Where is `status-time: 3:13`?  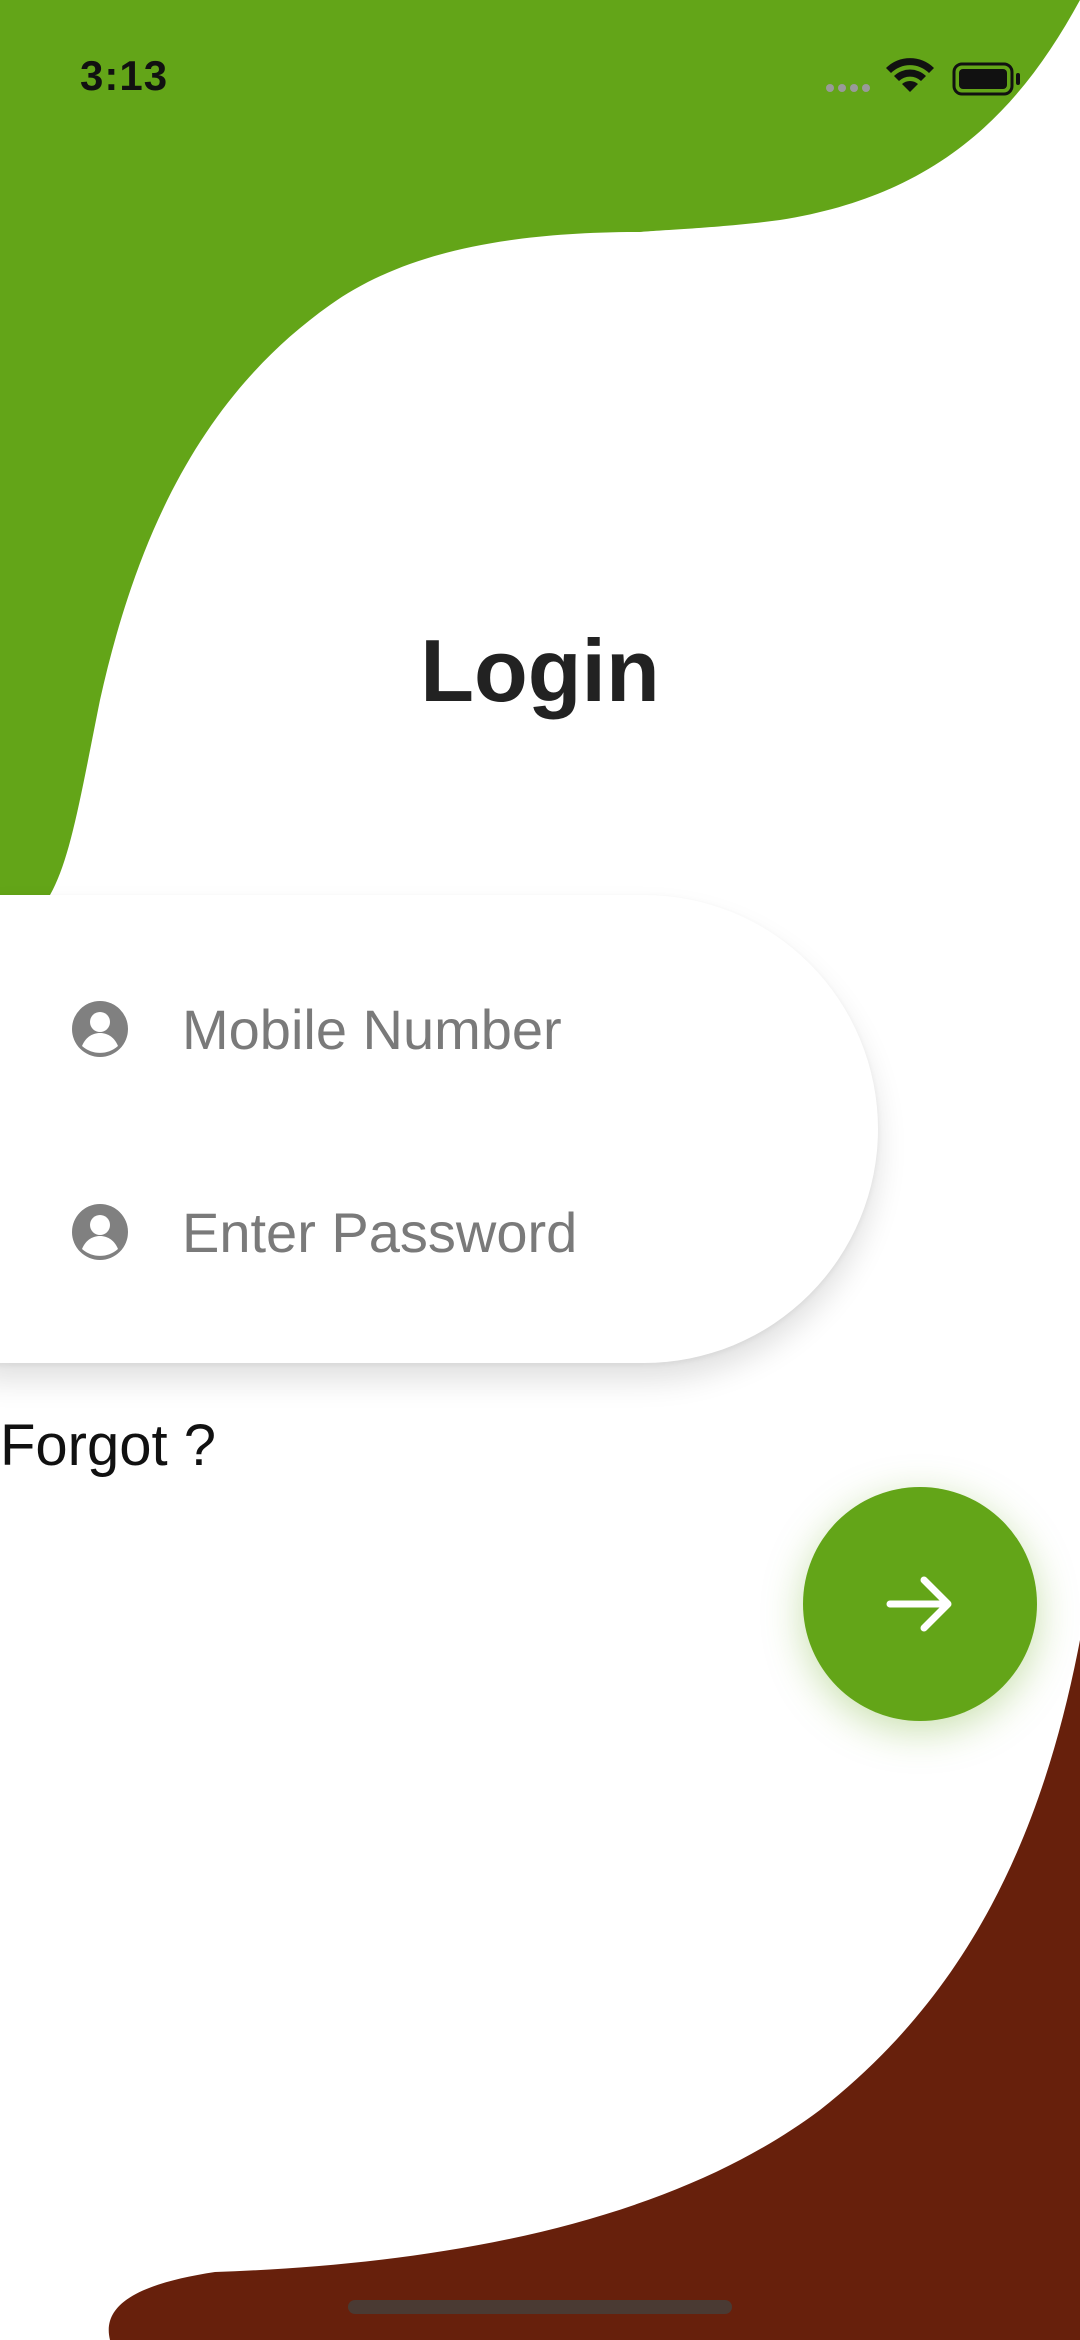
status-time: 3:13 is located at coordinates (124, 75).